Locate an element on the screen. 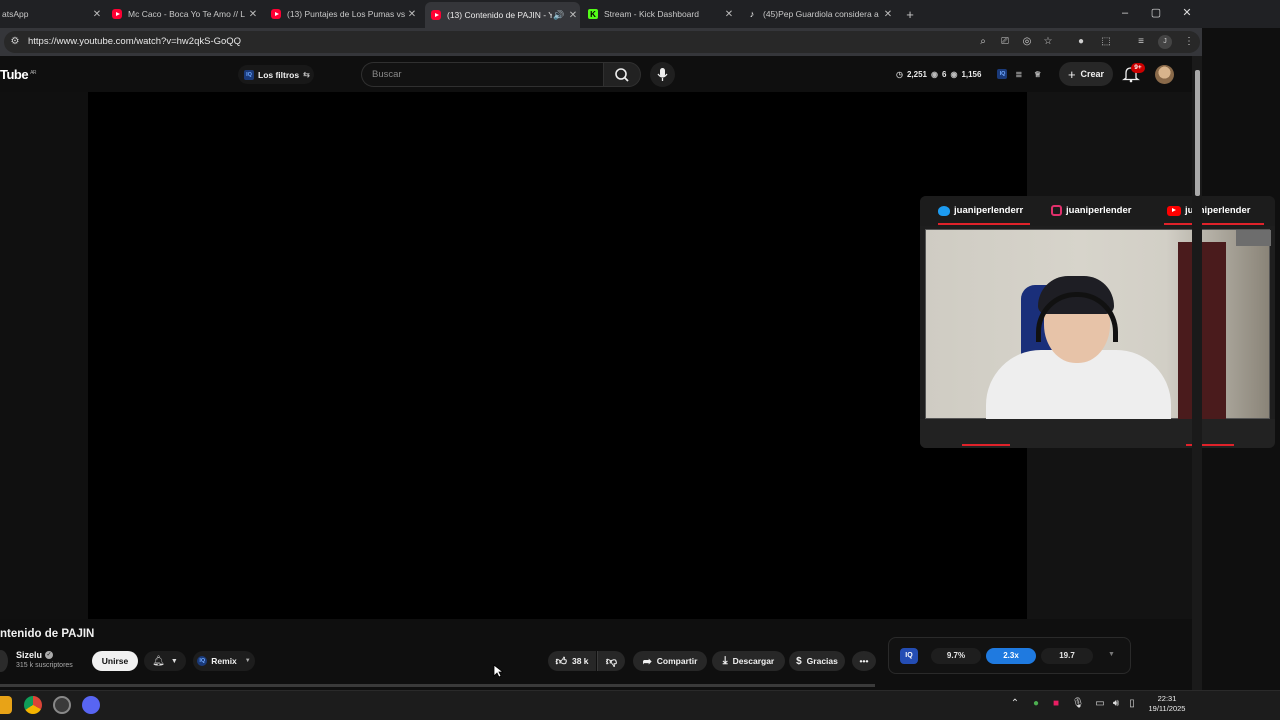 The width and height of the screenshot is (1280, 720). logo-text: Tube is located at coordinates (14, 74).